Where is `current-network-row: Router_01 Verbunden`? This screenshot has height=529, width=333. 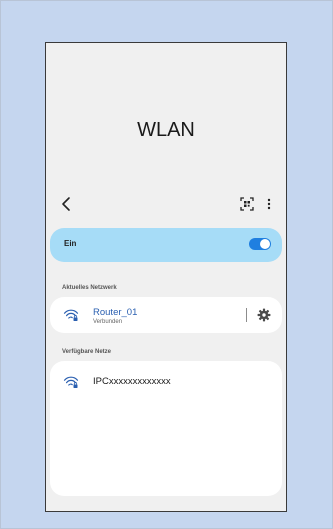 current-network-row: Router_01 Verbunden is located at coordinates (166, 315).